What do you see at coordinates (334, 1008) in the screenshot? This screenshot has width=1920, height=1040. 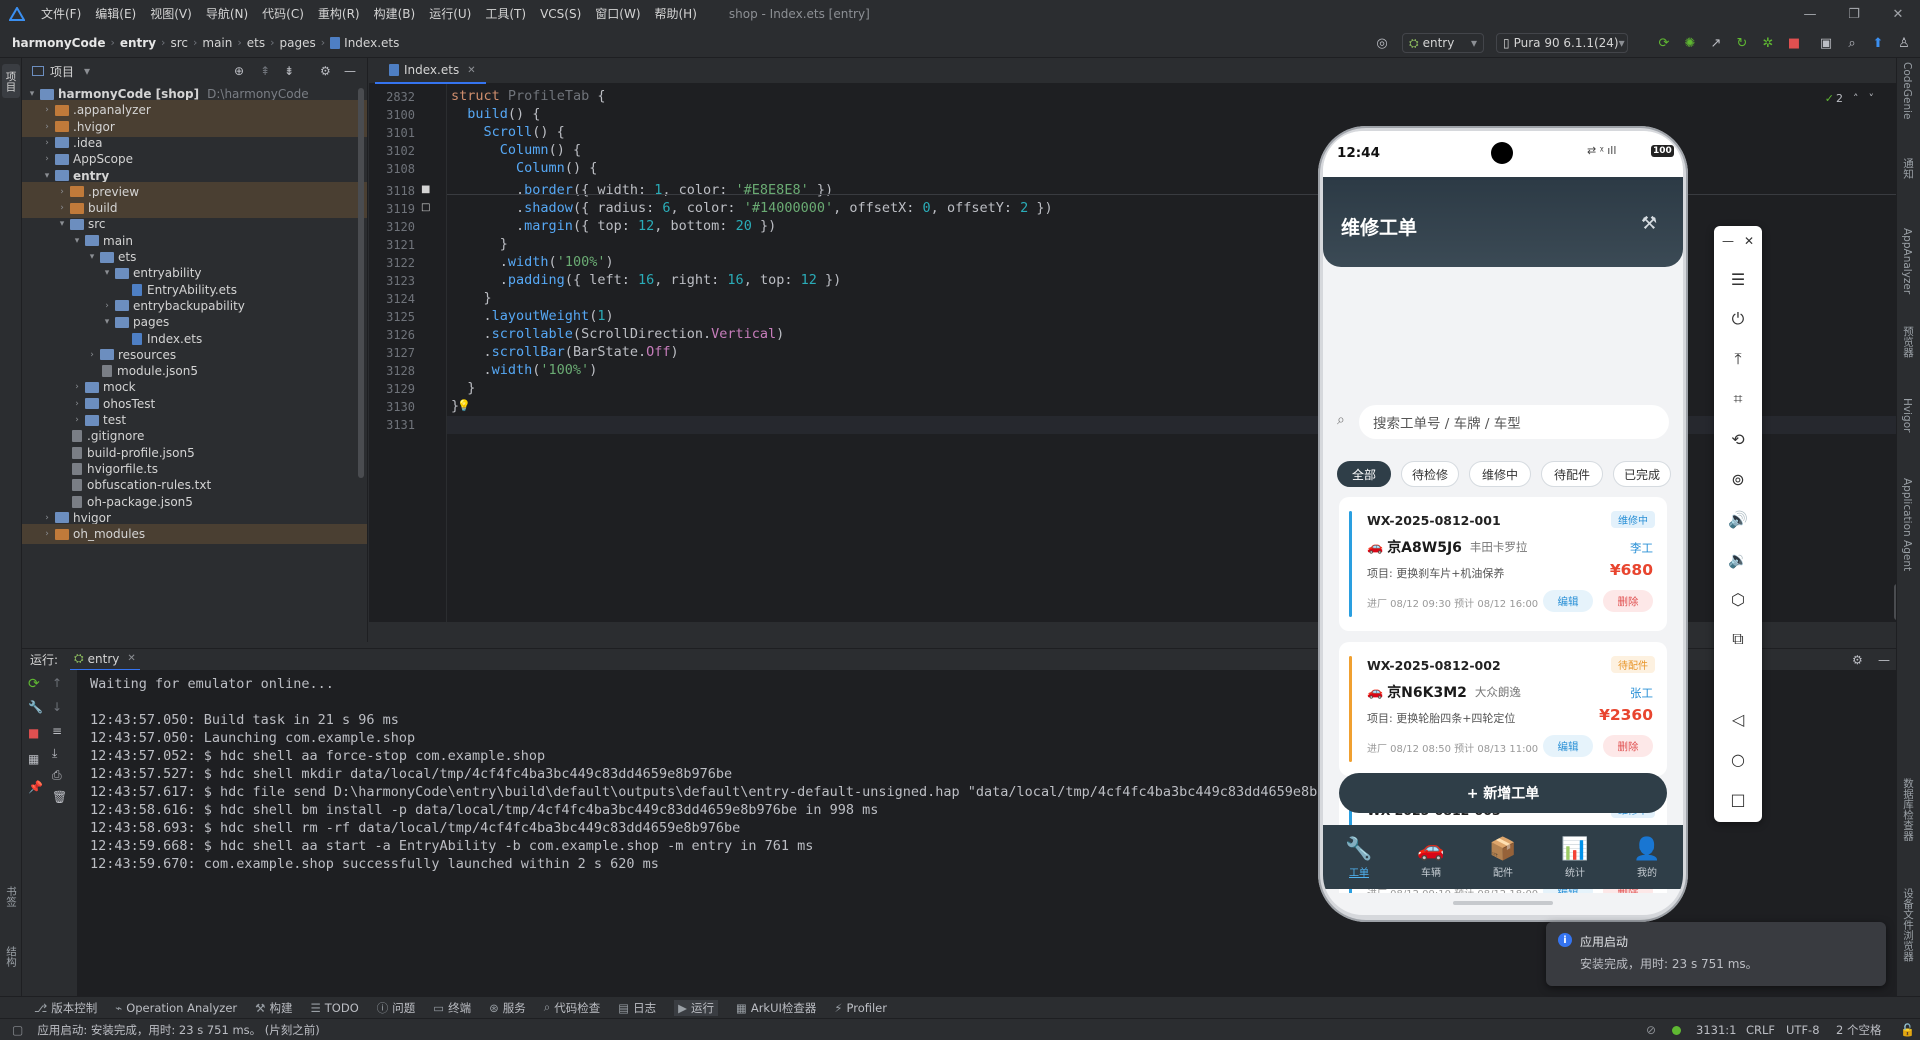 I see `bottom-tool-button: ☰ TODO` at bounding box center [334, 1008].